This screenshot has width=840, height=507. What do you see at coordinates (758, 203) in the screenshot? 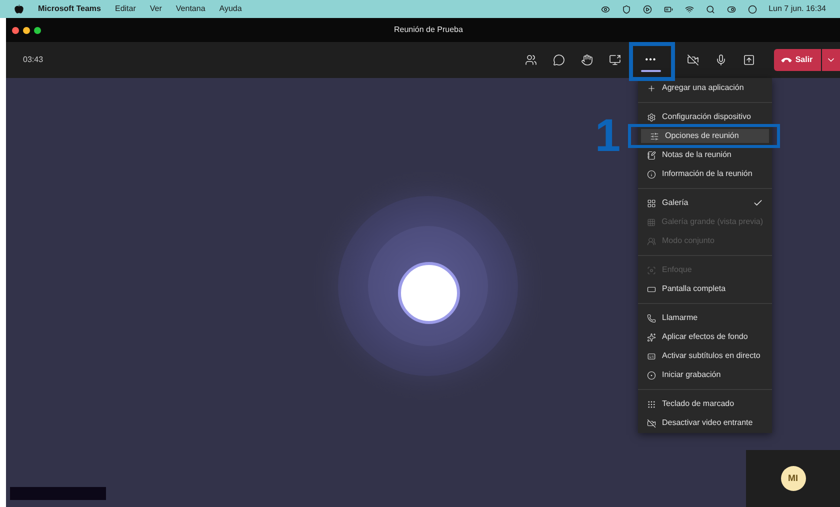
I see `check-icon` at bounding box center [758, 203].